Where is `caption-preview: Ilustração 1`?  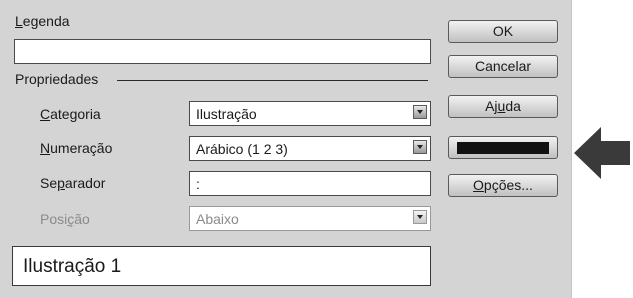
caption-preview: Ilustração 1 is located at coordinates (221, 266).